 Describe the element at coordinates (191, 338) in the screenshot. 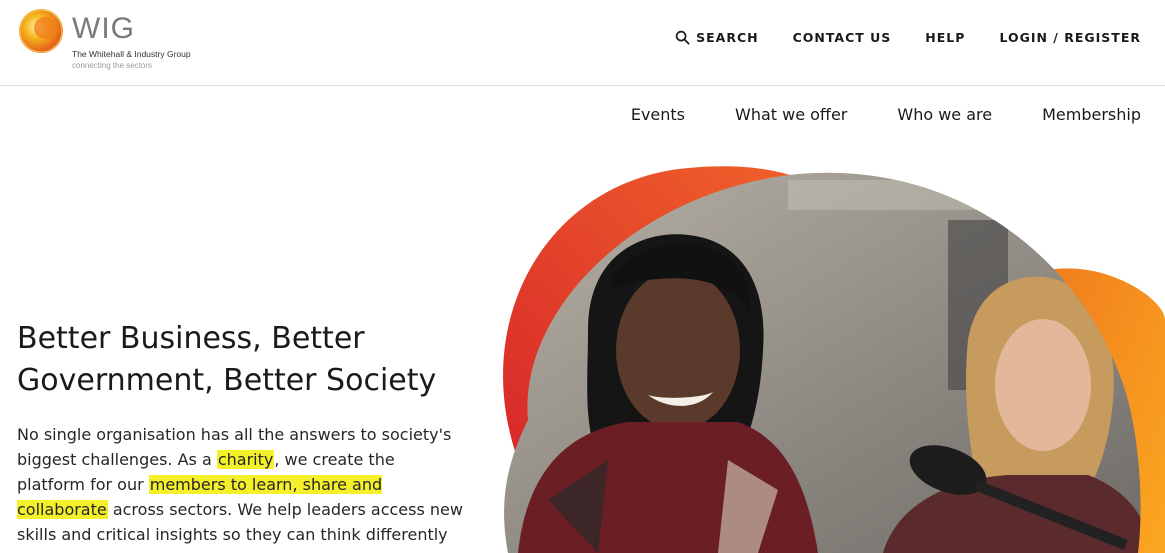

I see `hero-title-line-1: Better Business, Better` at that location.